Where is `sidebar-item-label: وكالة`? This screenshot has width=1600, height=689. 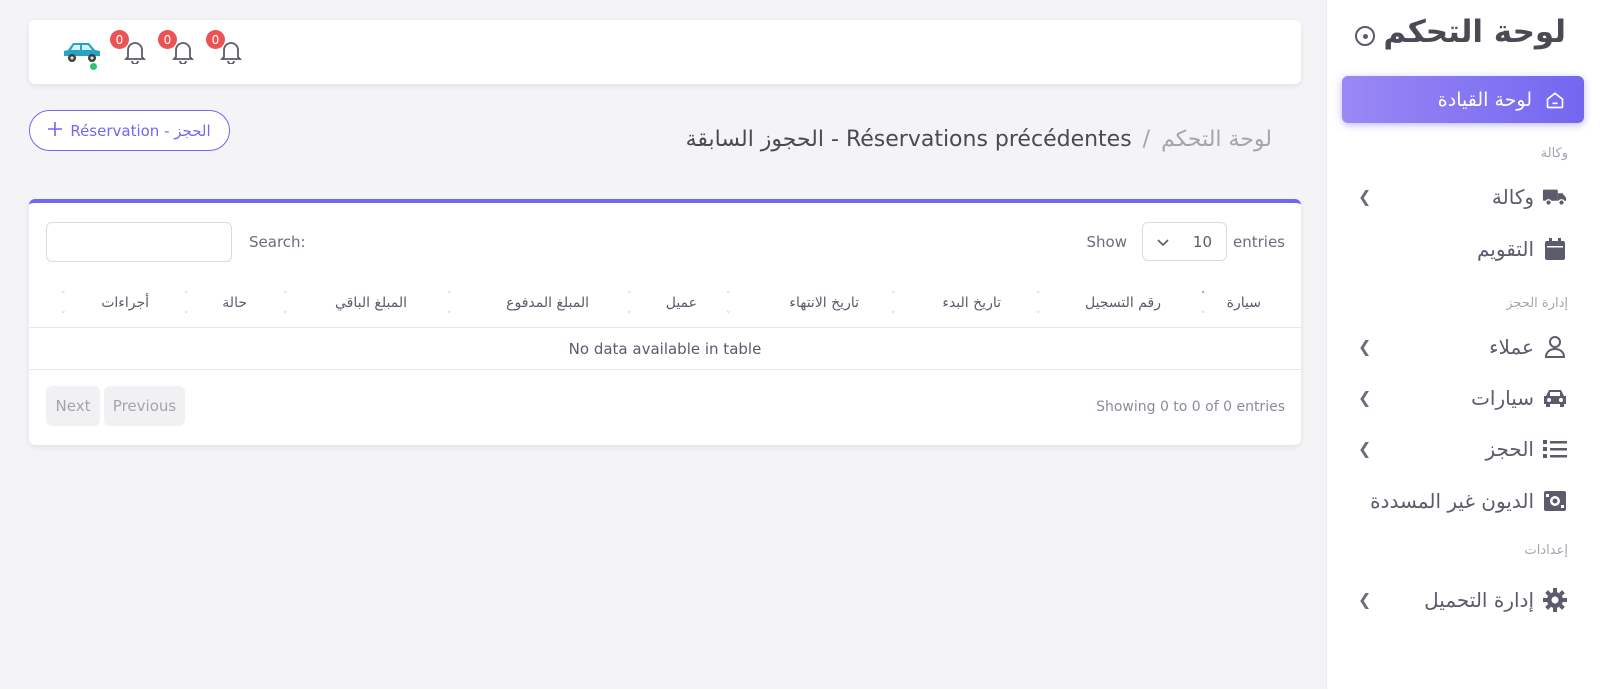 sidebar-item-label: وكالة is located at coordinates (1512, 197).